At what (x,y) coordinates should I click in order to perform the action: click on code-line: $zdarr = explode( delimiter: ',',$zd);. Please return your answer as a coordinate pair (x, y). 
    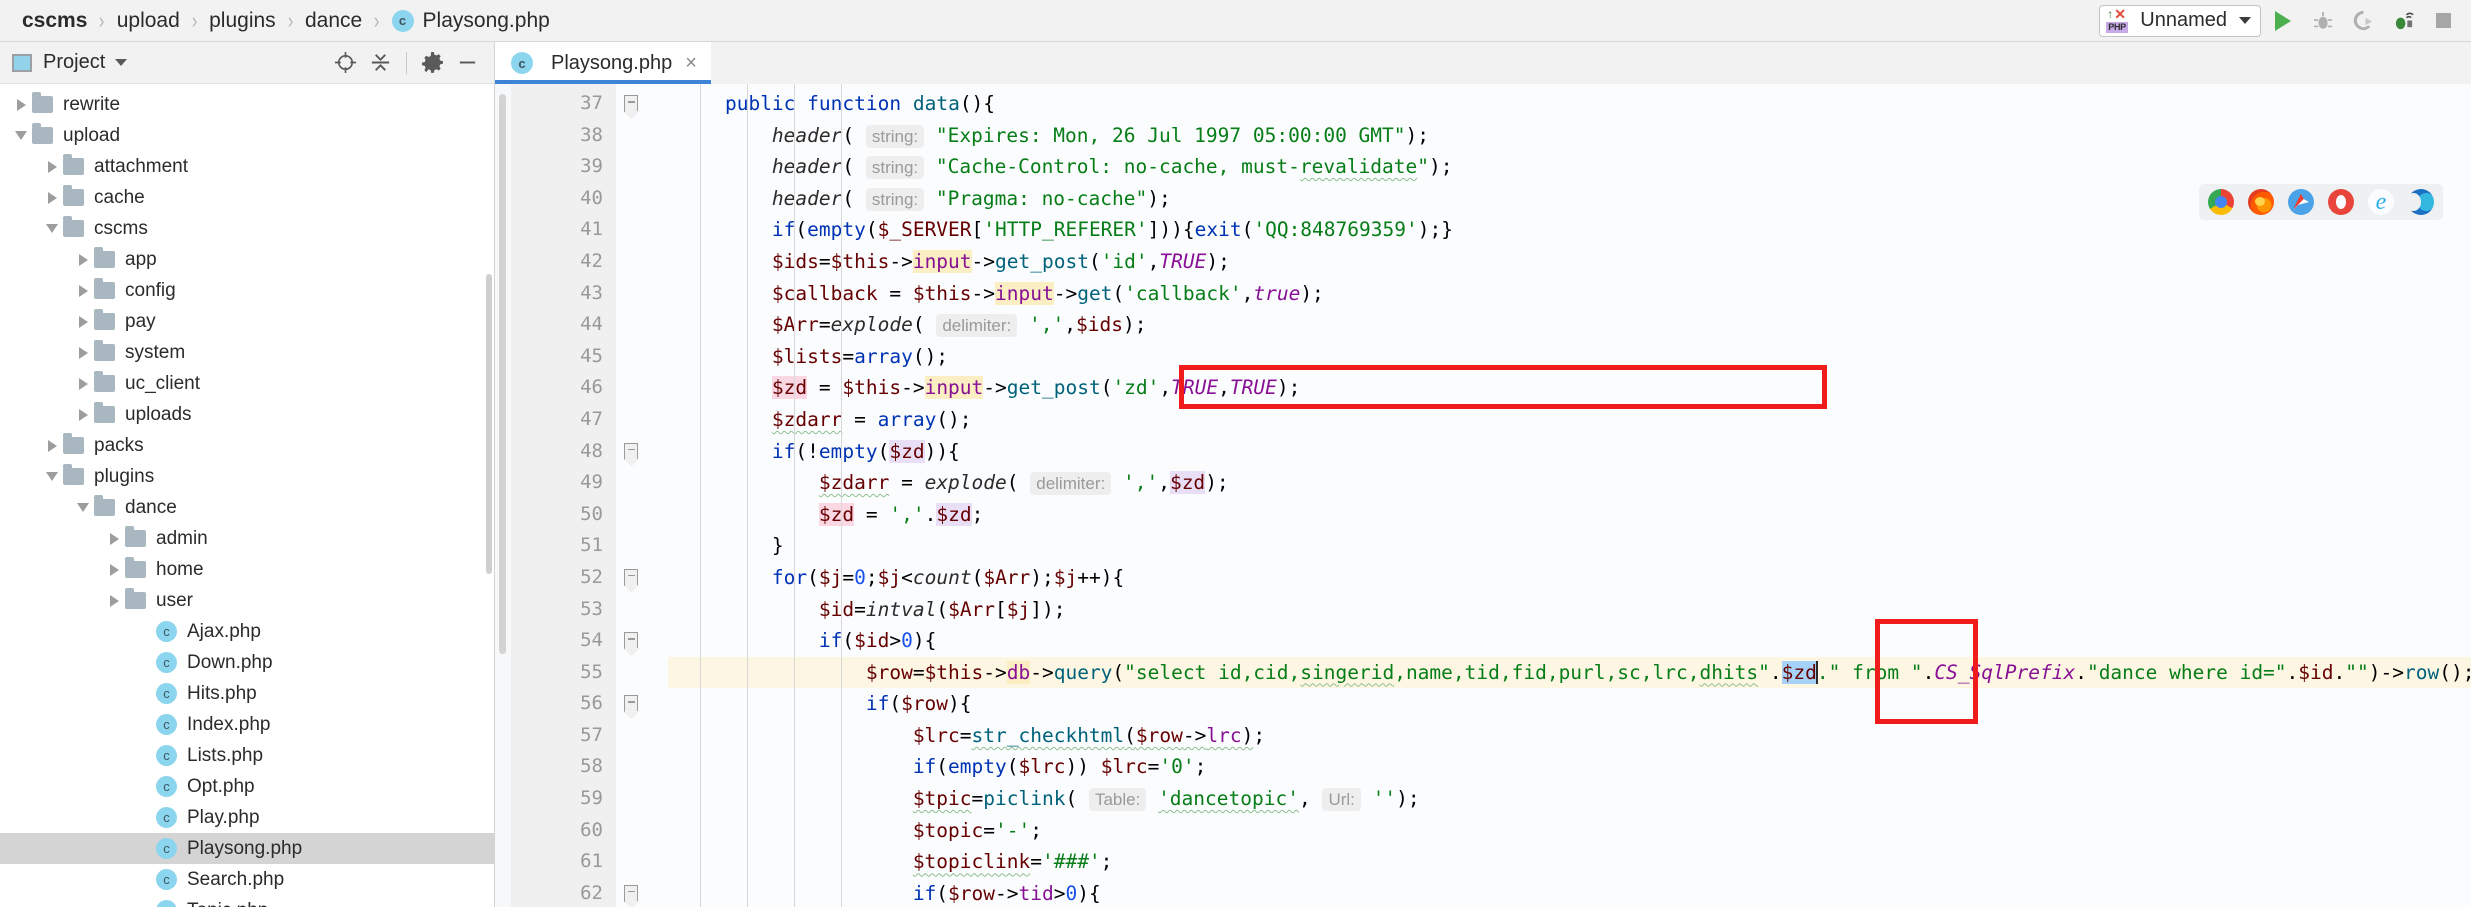
    Looking at the image, I should click on (1569, 483).